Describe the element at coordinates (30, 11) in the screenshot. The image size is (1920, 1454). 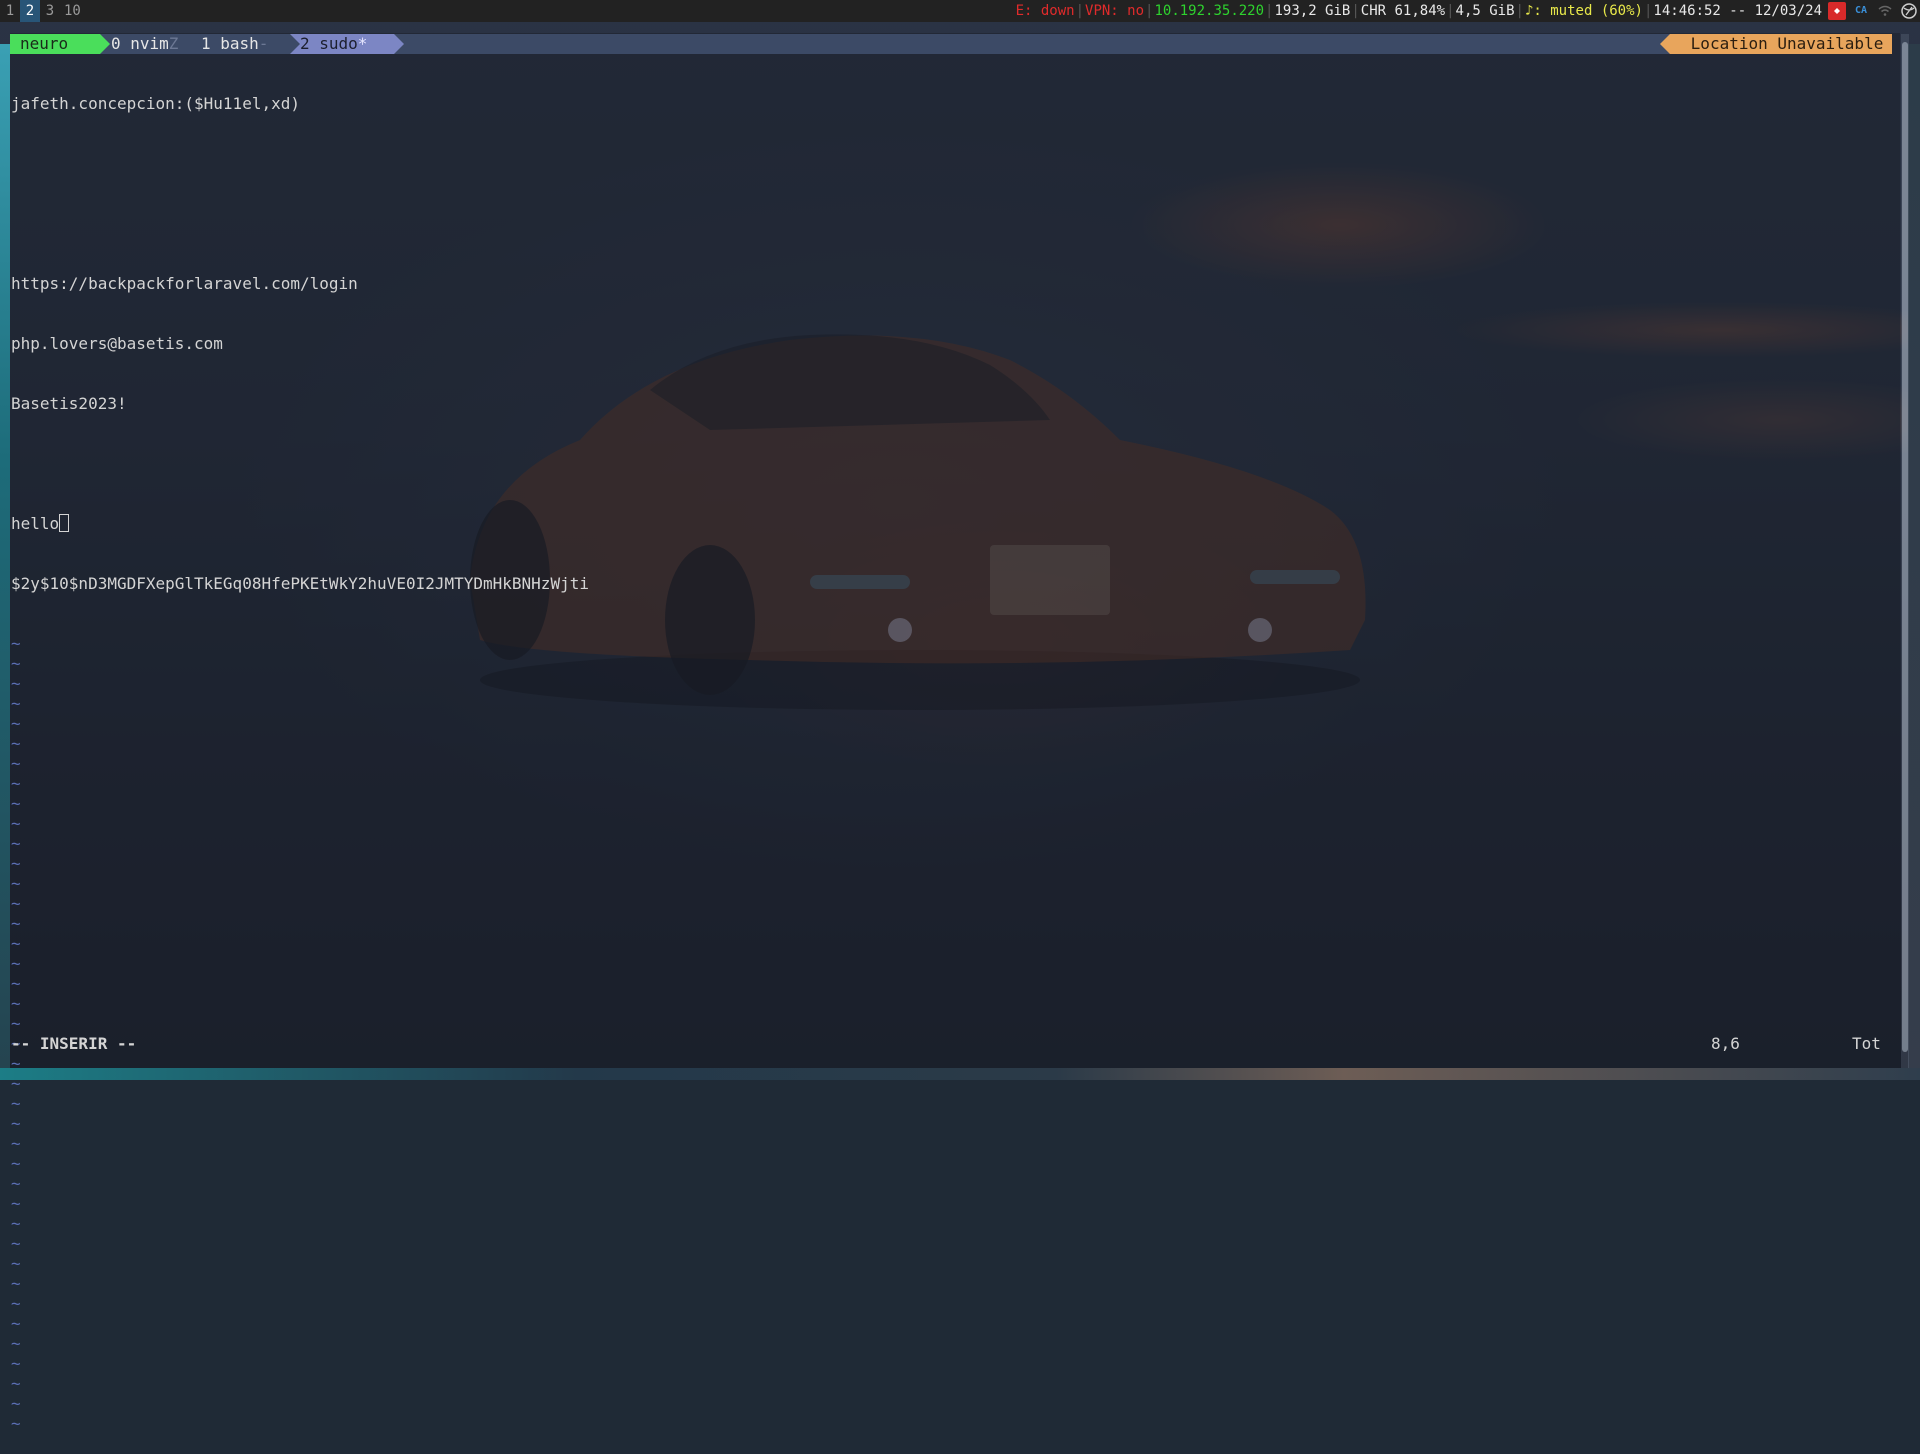
I see `workspace-2: 2` at that location.